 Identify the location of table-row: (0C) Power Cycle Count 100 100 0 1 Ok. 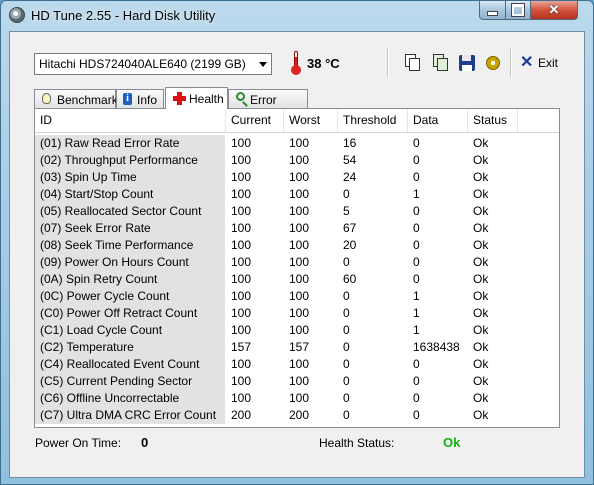
(297, 296).